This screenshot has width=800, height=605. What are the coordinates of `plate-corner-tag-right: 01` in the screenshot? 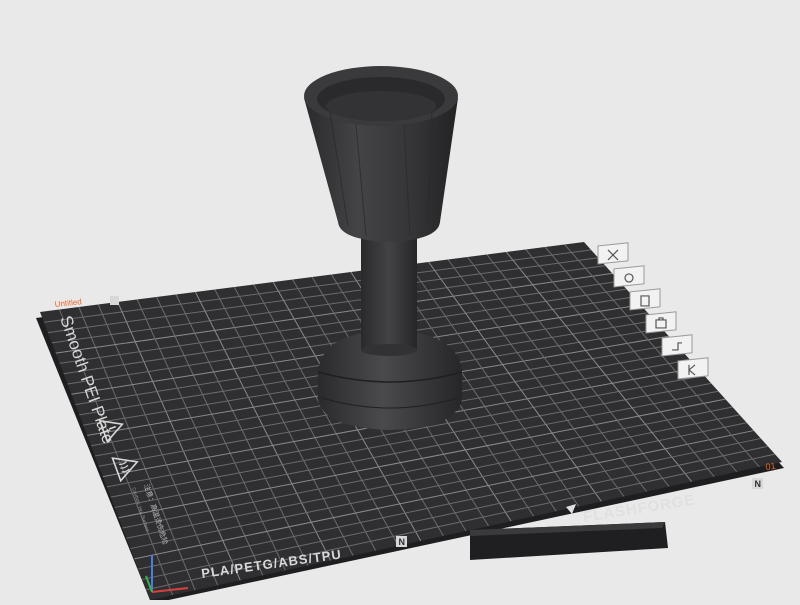 It's located at (770, 466).